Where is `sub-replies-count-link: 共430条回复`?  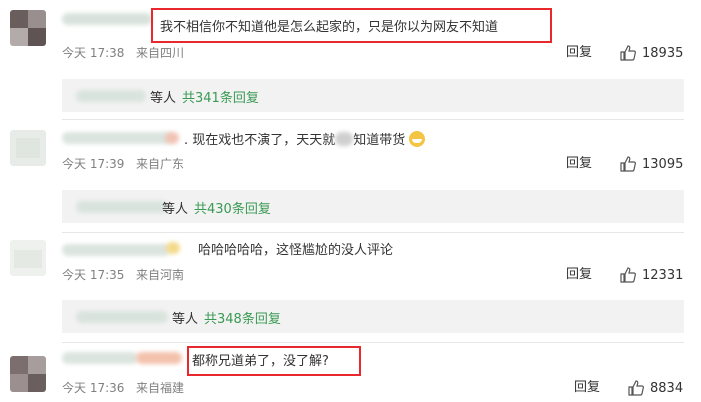 sub-replies-count-link: 共430条回复 is located at coordinates (232, 207).